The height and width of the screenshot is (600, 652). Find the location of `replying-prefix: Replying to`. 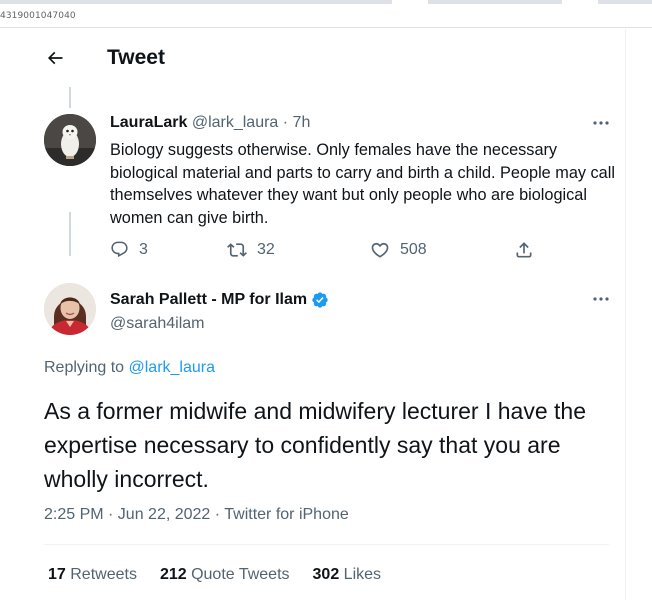

replying-prefix: Replying to is located at coordinates (86, 367).